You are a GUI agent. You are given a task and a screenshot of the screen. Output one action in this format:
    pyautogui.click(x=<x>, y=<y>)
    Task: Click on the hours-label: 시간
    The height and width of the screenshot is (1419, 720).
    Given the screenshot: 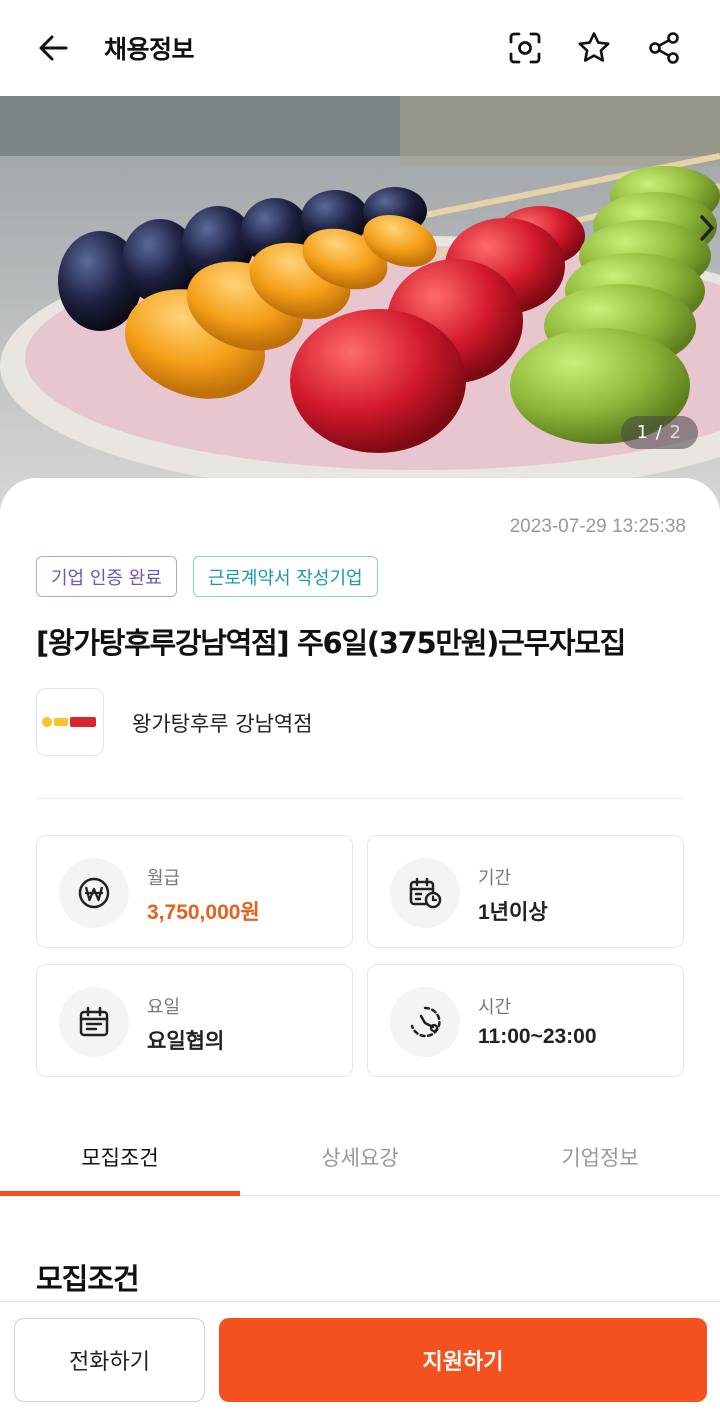 What is the action you would take?
    pyautogui.click(x=495, y=1007)
    